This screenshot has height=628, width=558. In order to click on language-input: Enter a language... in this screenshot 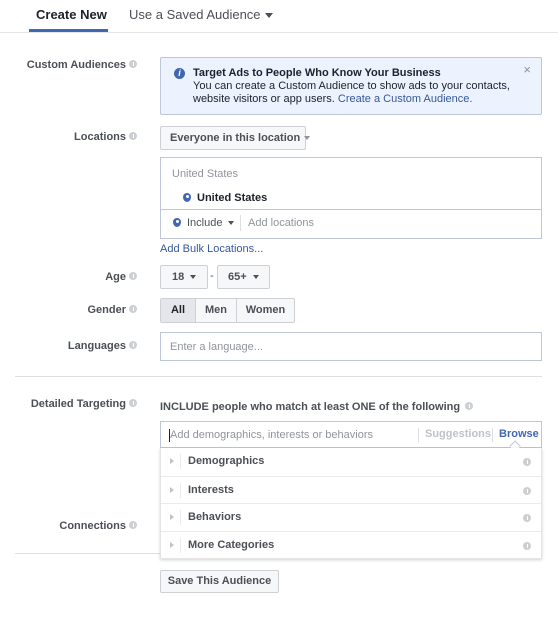, I will do `click(351, 346)`.